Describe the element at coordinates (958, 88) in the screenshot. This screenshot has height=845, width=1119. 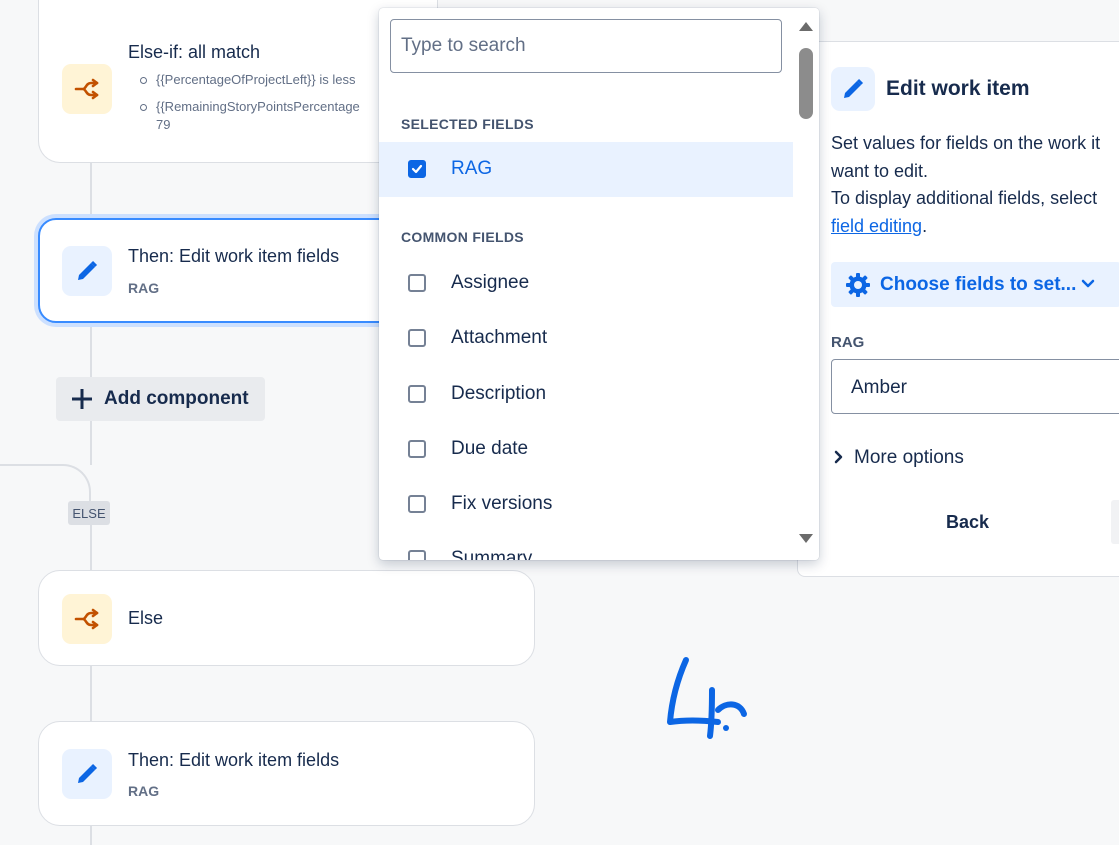
I see `panel-title: Edit work item` at that location.